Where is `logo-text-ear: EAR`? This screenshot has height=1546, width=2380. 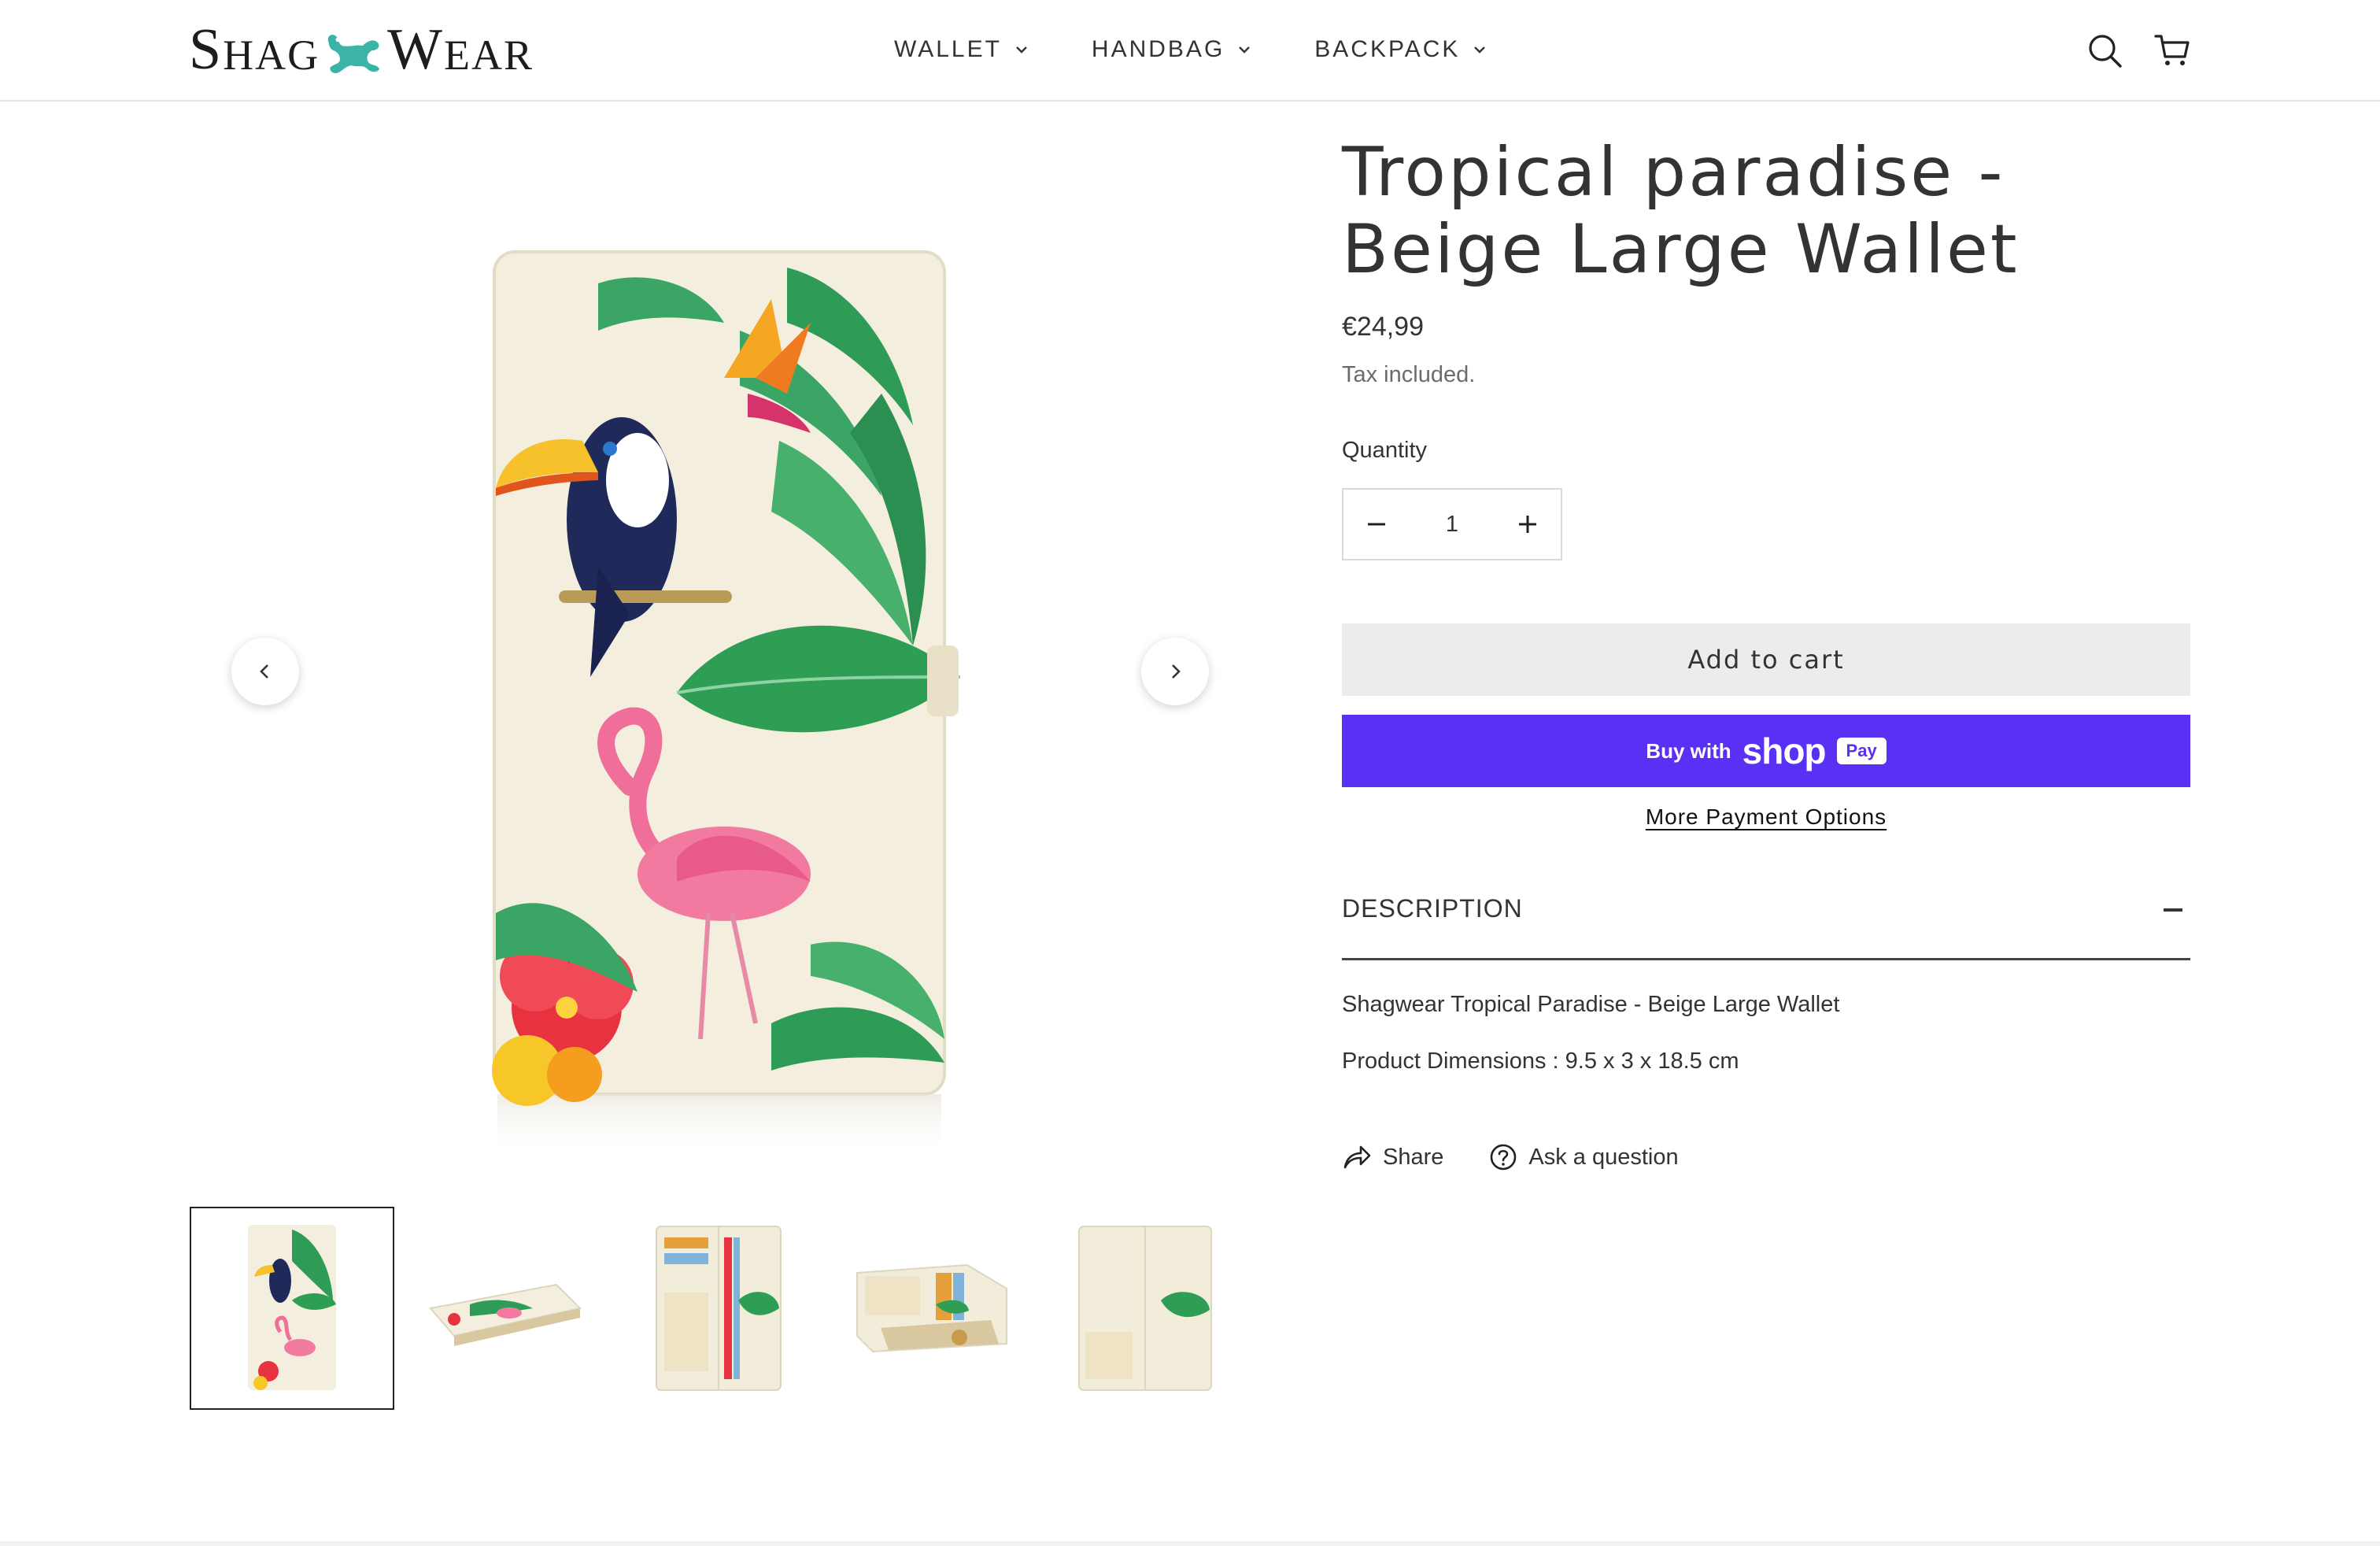
logo-text-ear: EAR is located at coordinates (489, 55).